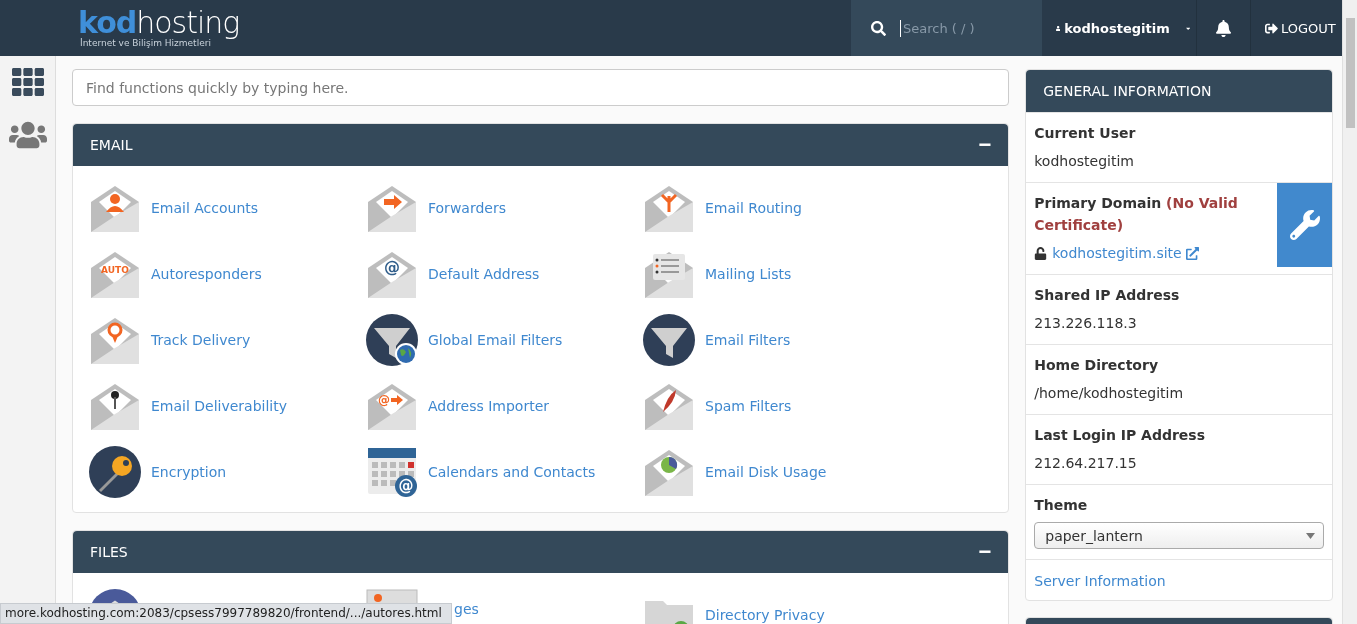 The width and height of the screenshot is (1357, 624). Describe the element at coordinates (495, 340) in the screenshot. I see `function-link: Global Email Filters` at that location.